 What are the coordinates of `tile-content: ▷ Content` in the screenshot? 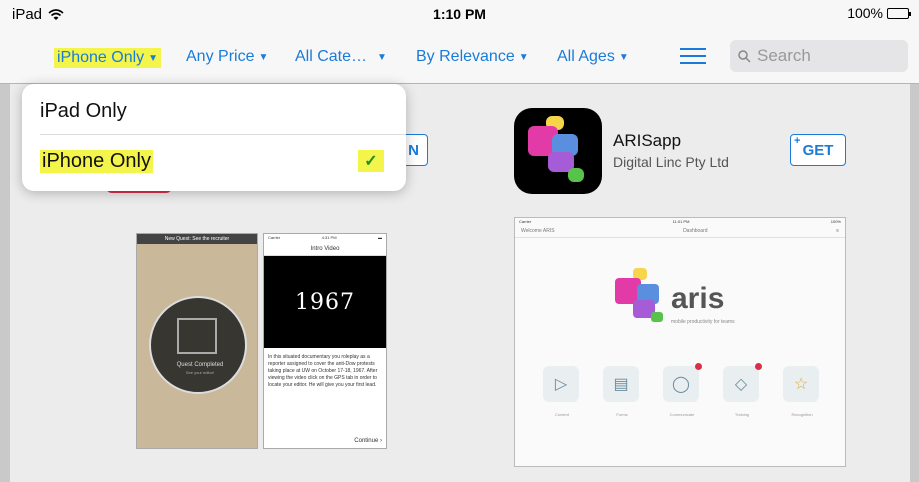 It's located at (562, 391).